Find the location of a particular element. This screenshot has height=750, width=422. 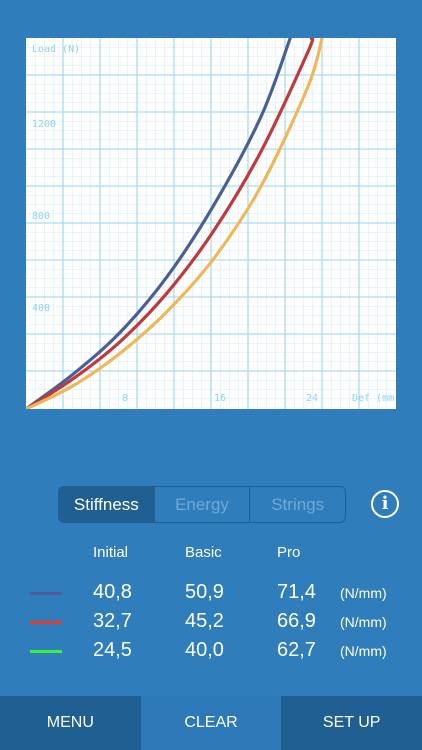

column-header-basic: Basic is located at coordinates (203, 552).